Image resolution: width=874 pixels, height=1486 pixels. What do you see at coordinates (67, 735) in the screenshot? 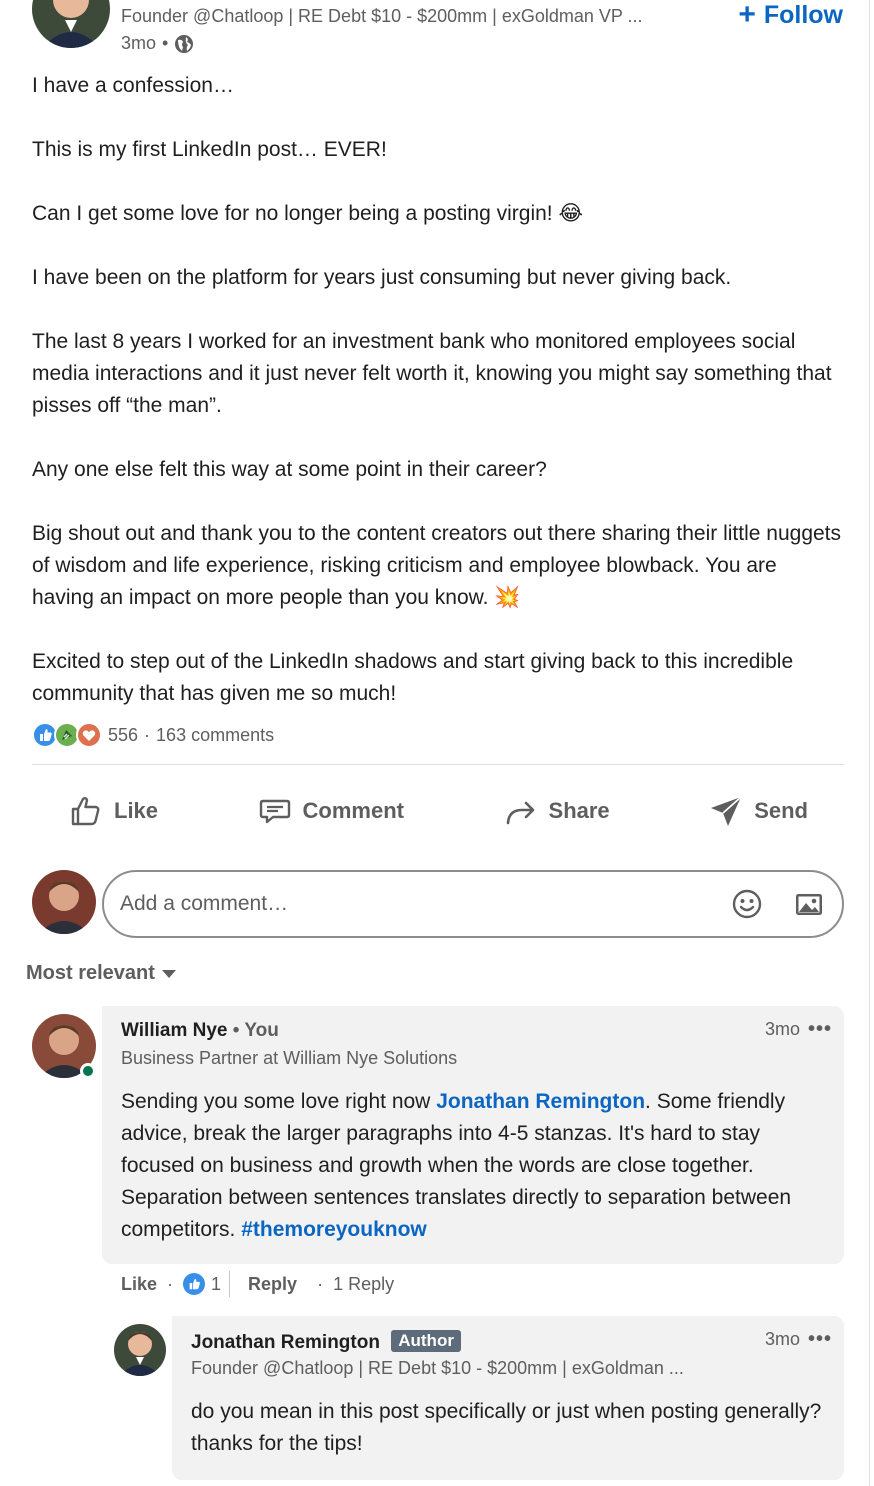
I see `reaction-icons` at bounding box center [67, 735].